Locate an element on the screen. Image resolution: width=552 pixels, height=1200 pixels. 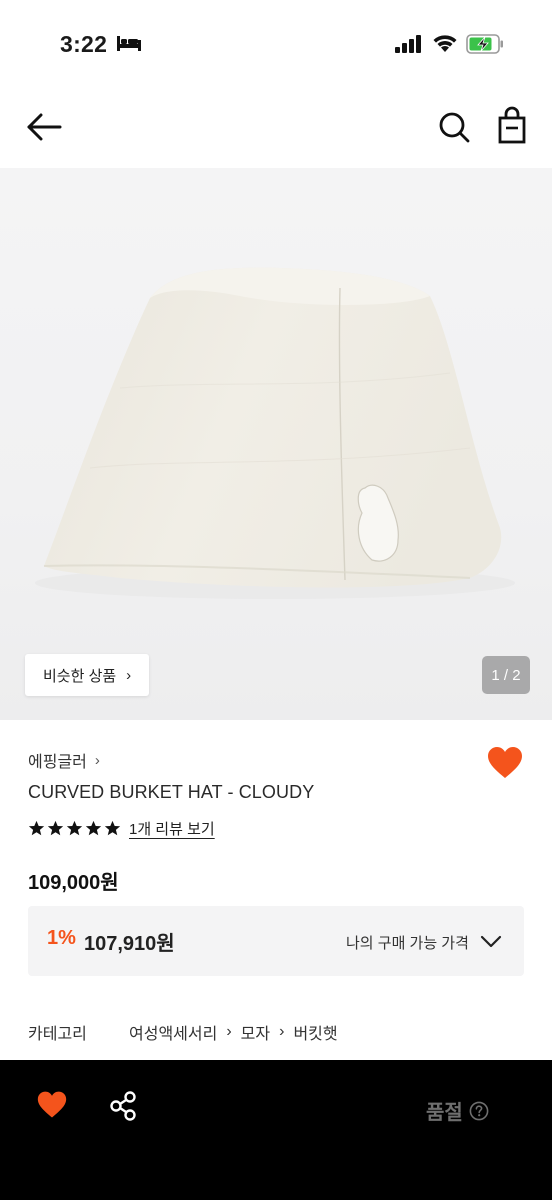
product-price: 109,000원 is located at coordinates (73, 883).